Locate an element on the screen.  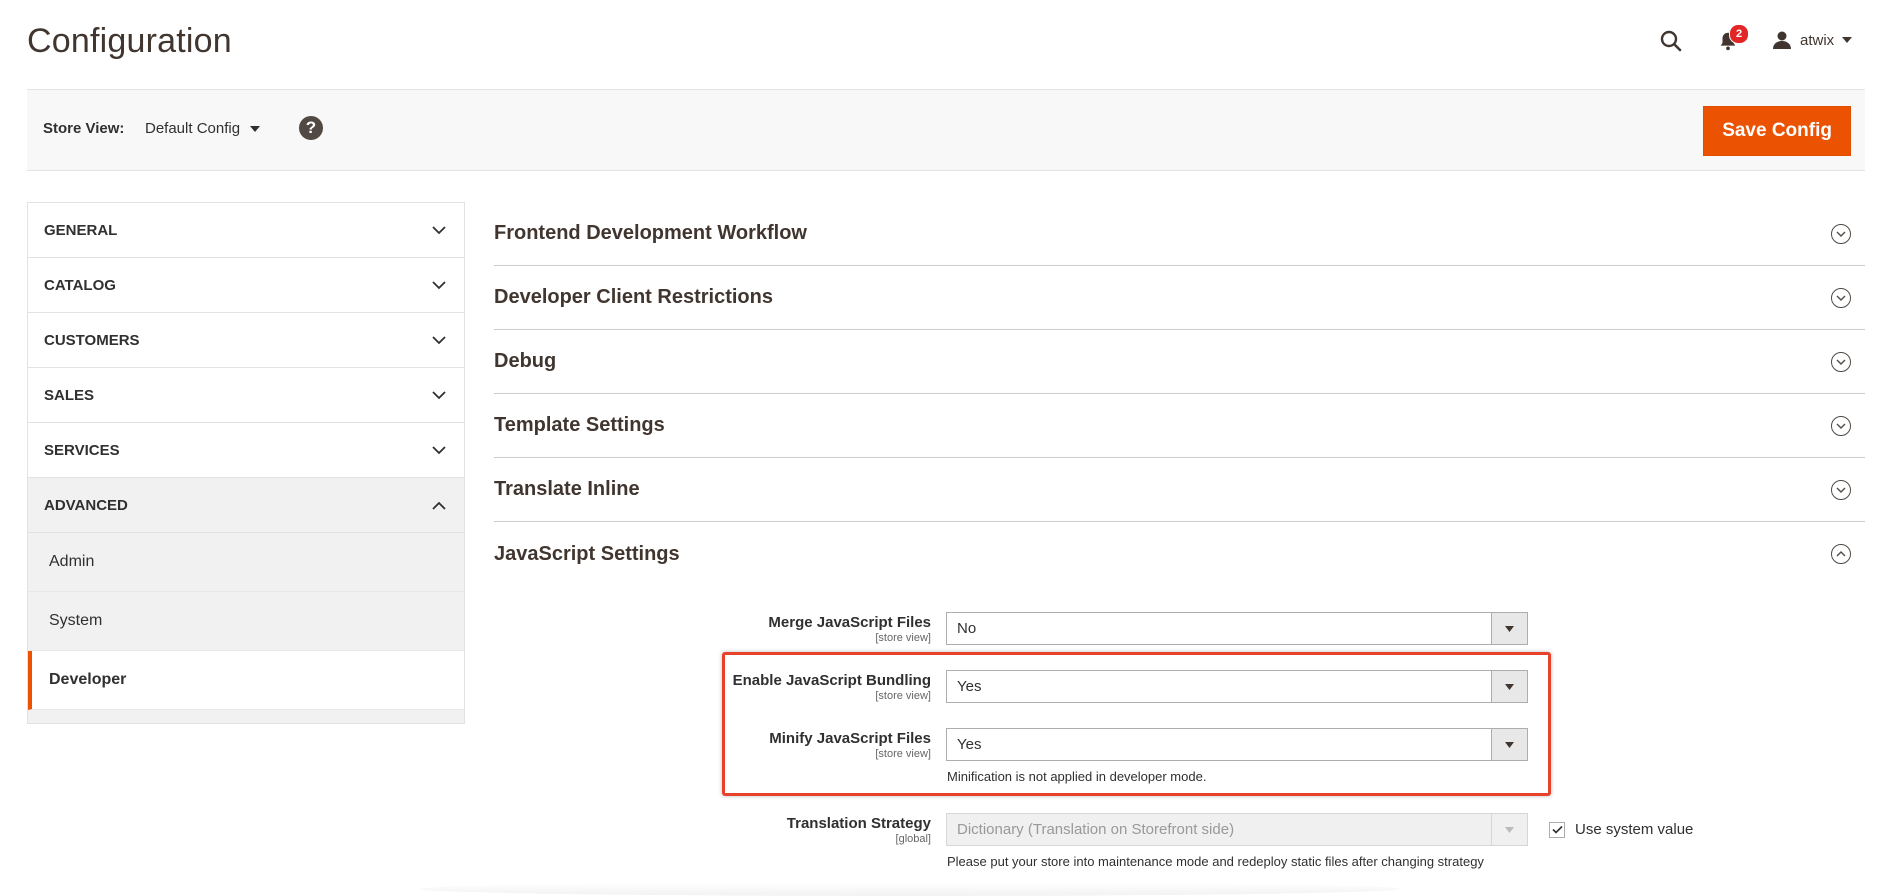
select-value: No is located at coordinates (967, 628).